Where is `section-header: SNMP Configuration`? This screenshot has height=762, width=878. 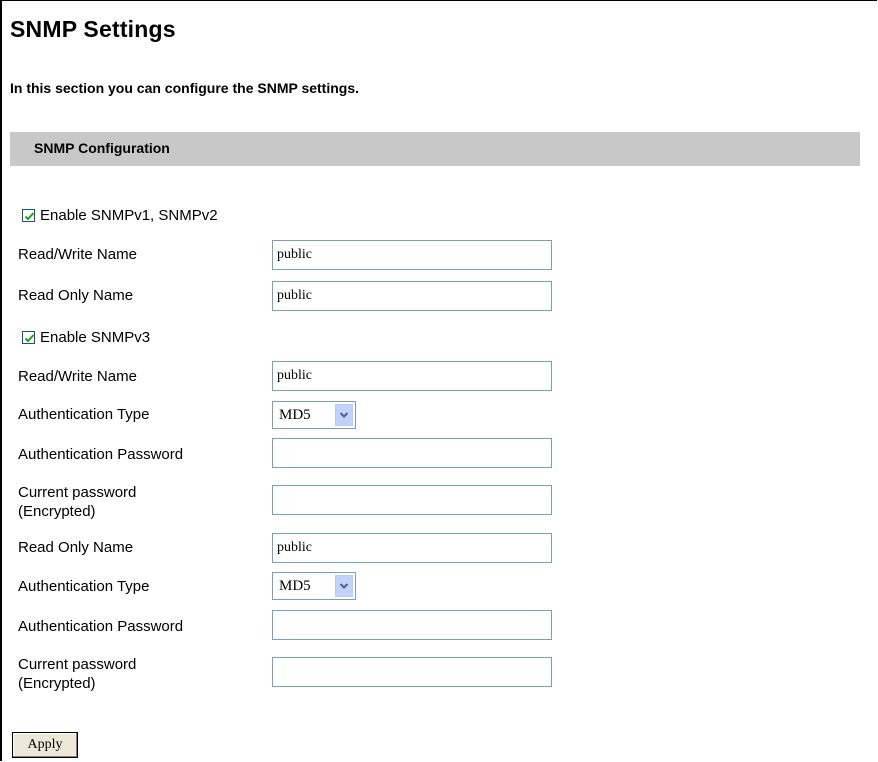
section-header: SNMP Configuration is located at coordinates (435, 149).